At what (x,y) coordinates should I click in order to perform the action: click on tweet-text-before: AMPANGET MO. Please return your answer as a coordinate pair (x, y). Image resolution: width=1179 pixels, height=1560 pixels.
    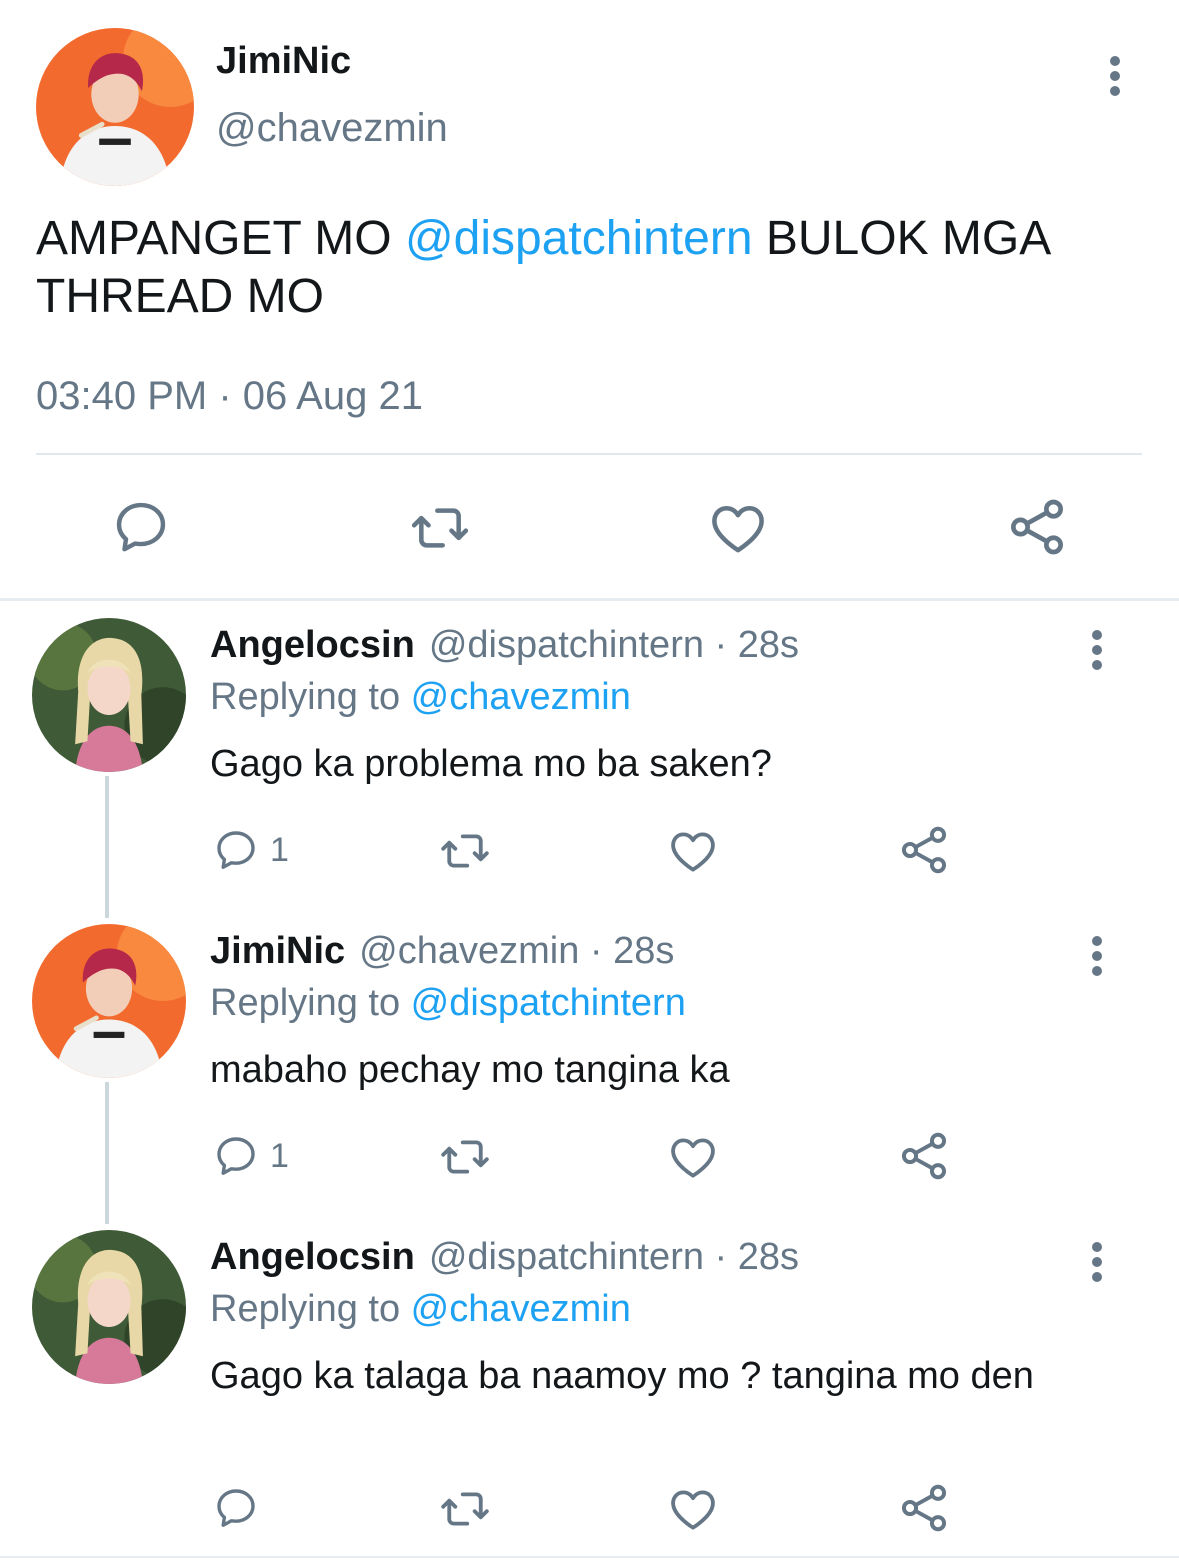
    Looking at the image, I should click on (220, 238).